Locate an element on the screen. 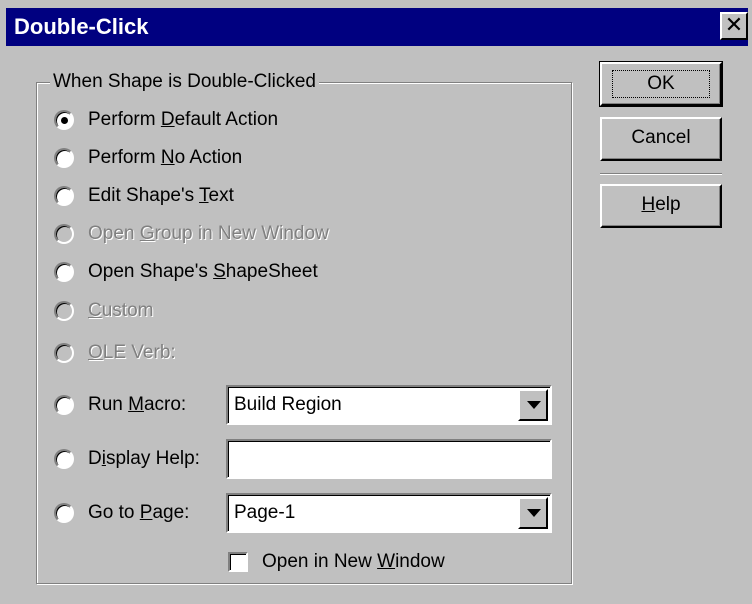 This screenshot has width=752, height=604. radio-custom is located at coordinates (64, 311).